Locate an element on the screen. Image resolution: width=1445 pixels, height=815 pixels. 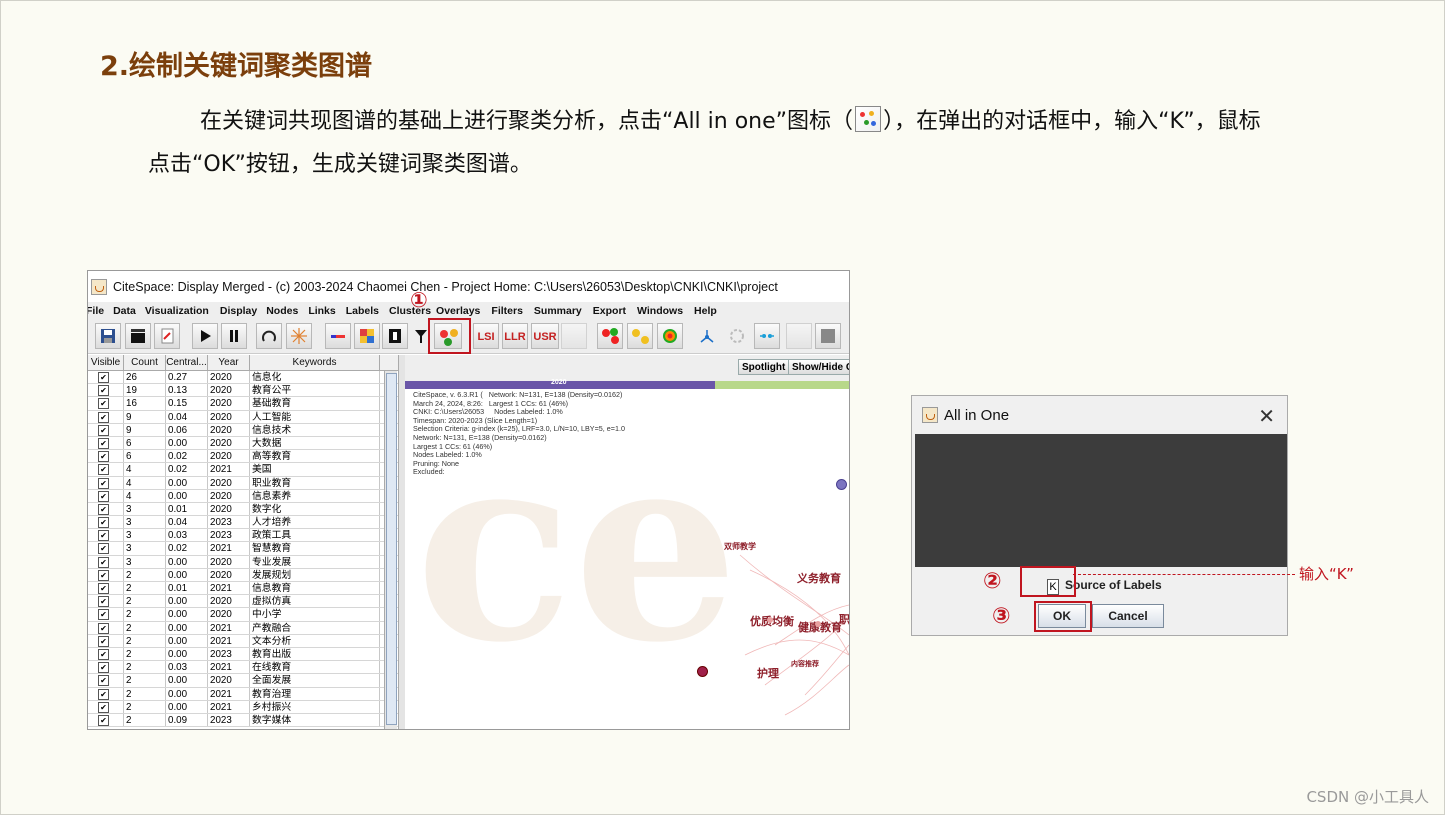
table-row: ✔ 3 0.01 2020 数字化 is located at coordinates (243, 509).